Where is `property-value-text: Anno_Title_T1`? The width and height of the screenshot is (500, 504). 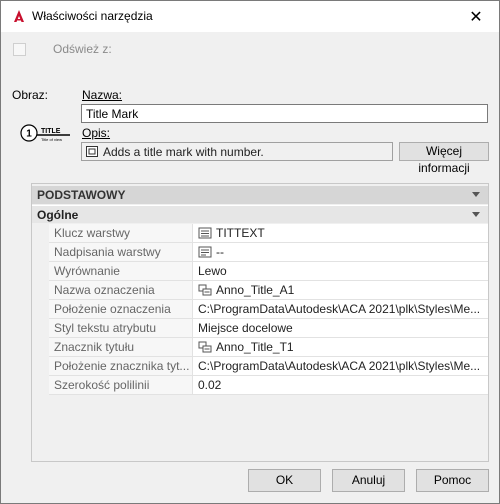
property-value-text: Anno_Title_T1 is located at coordinates (255, 347).